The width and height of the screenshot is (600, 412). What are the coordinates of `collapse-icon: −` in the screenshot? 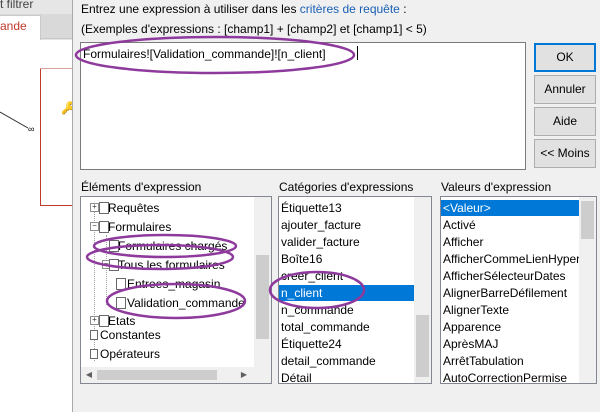 It's located at (94, 226).